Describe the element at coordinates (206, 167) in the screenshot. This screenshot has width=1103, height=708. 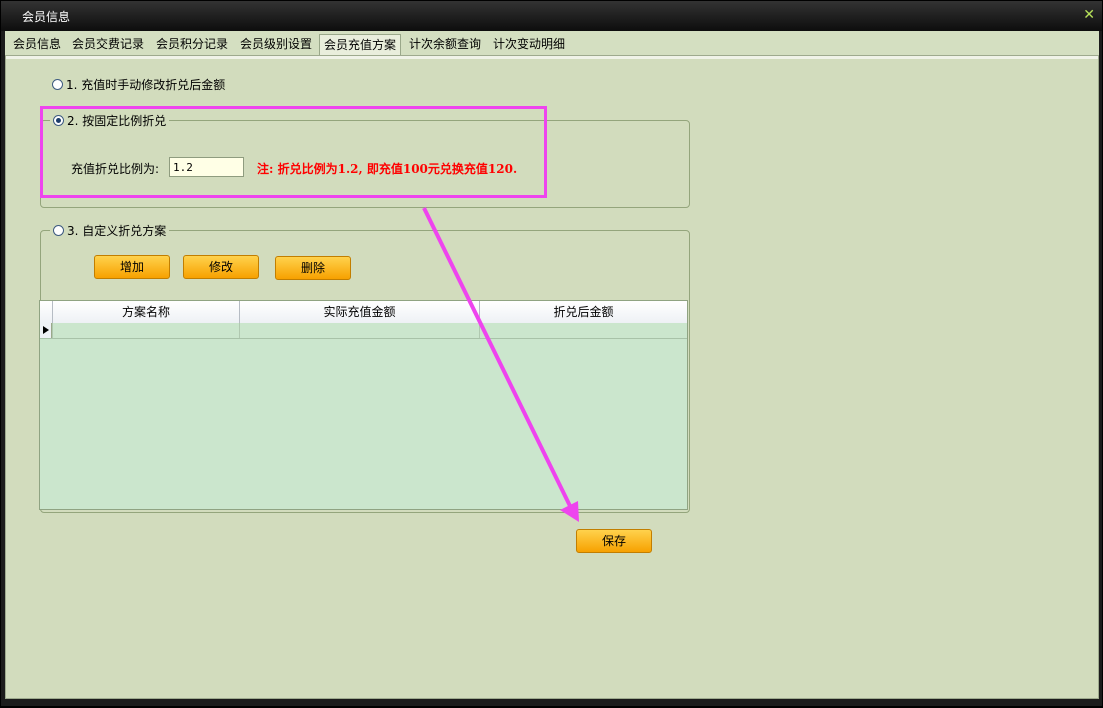
I see `ratio-input` at that location.